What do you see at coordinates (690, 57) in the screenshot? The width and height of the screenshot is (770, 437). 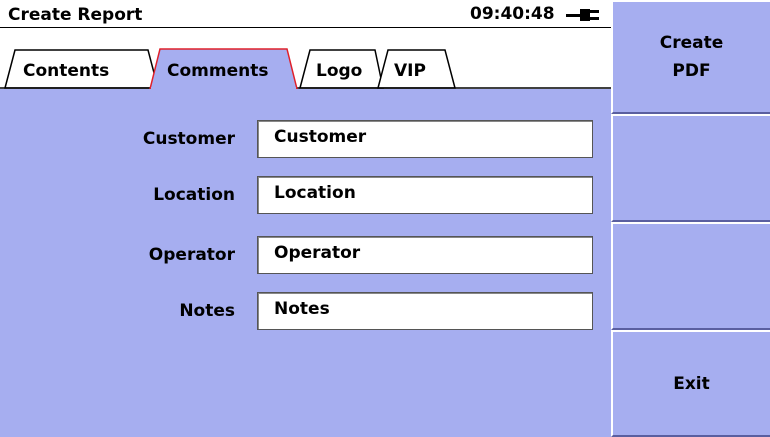 I see `create-pdf-button: Create PDF` at bounding box center [690, 57].